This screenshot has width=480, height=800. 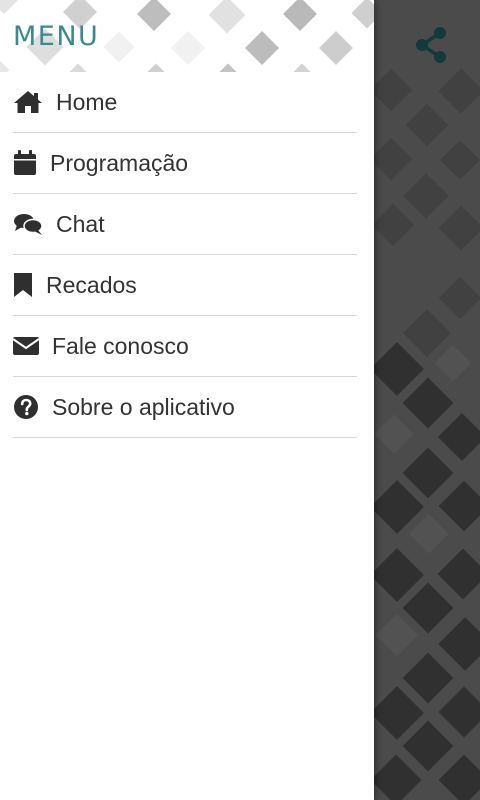 I want to click on menu-item-sobre: Sobre o aplicativo, so click(x=185, y=407).